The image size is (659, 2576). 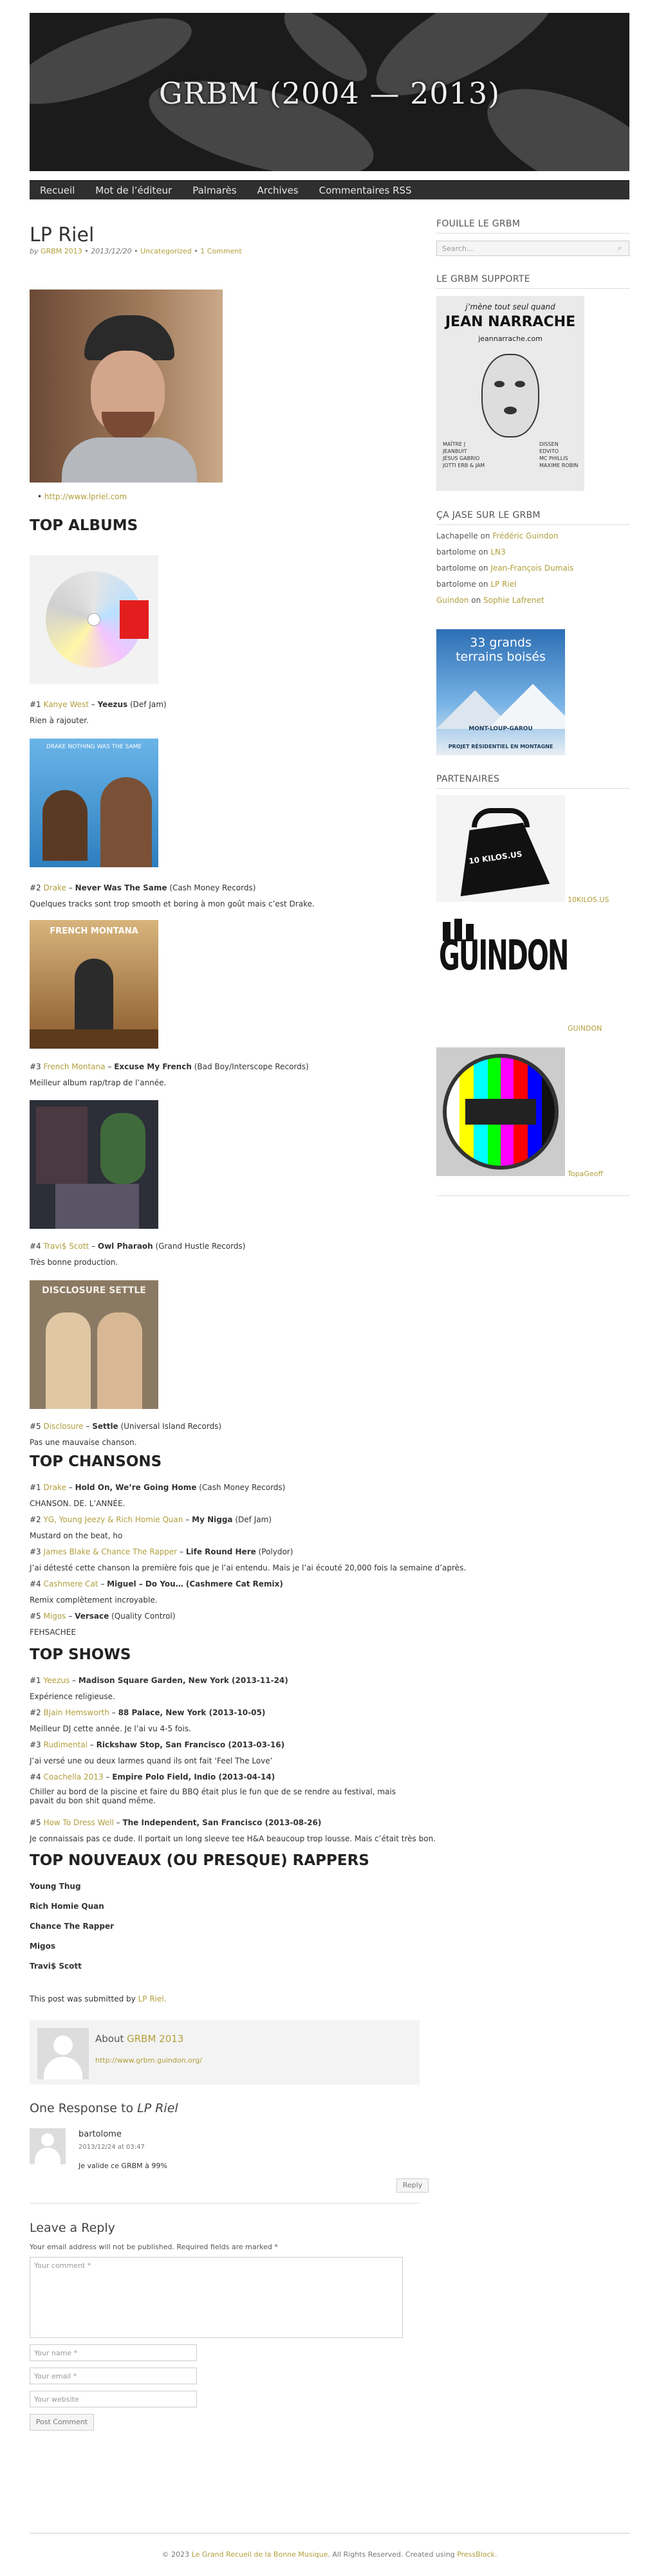 What do you see at coordinates (477, 2554) in the screenshot?
I see `footer-theme-link: PressBlock.` at bounding box center [477, 2554].